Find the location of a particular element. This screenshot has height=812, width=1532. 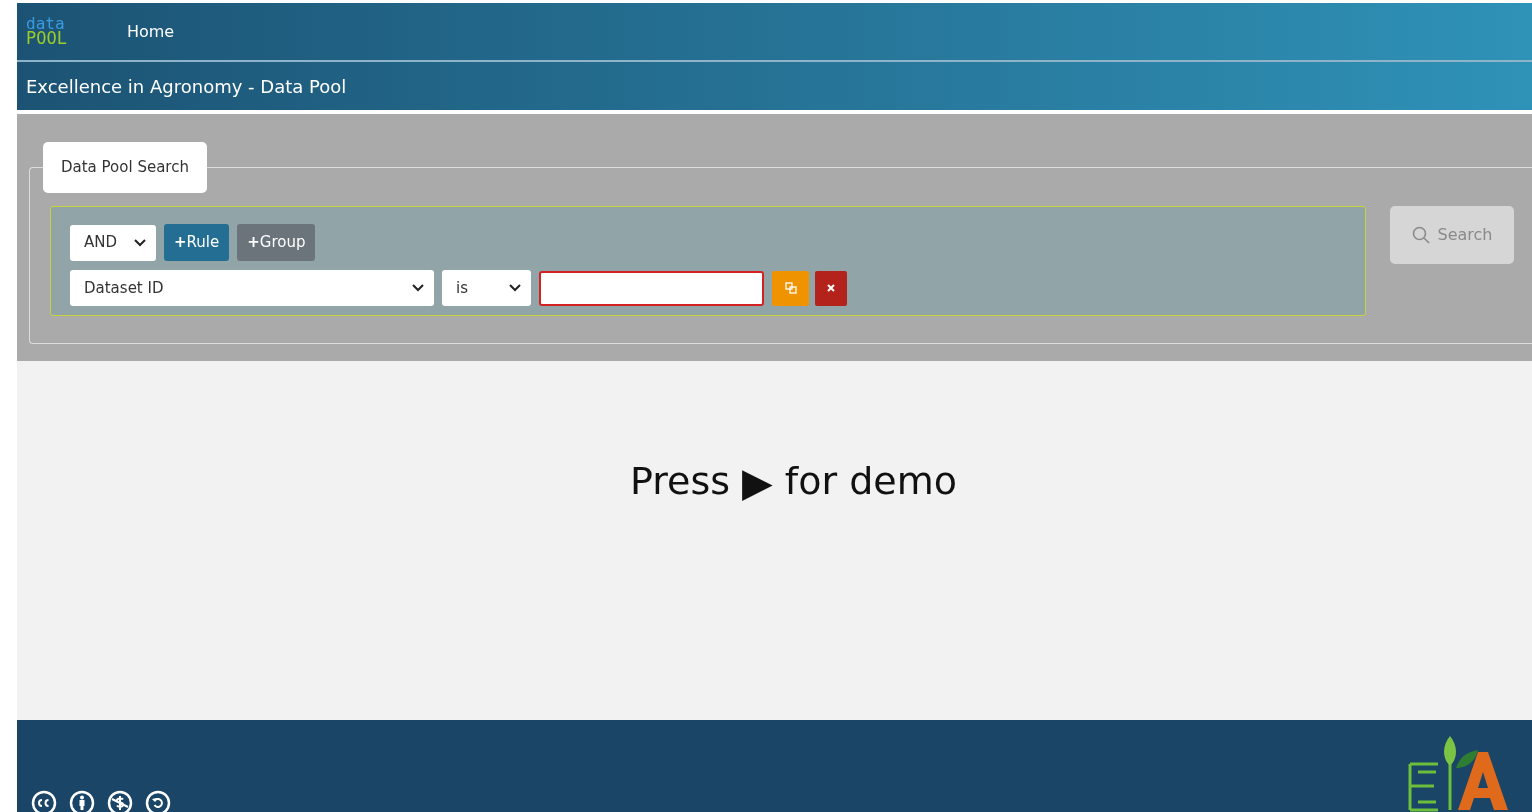

delete-button is located at coordinates (831, 288).